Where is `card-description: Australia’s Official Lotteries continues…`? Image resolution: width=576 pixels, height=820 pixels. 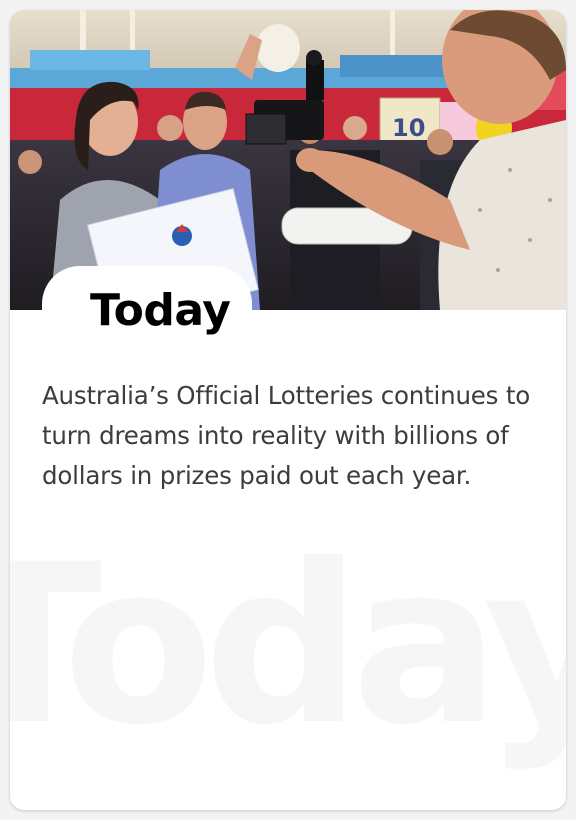
card-description: Australia’s Official Lotteries continues… is located at coordinates (286, 435).